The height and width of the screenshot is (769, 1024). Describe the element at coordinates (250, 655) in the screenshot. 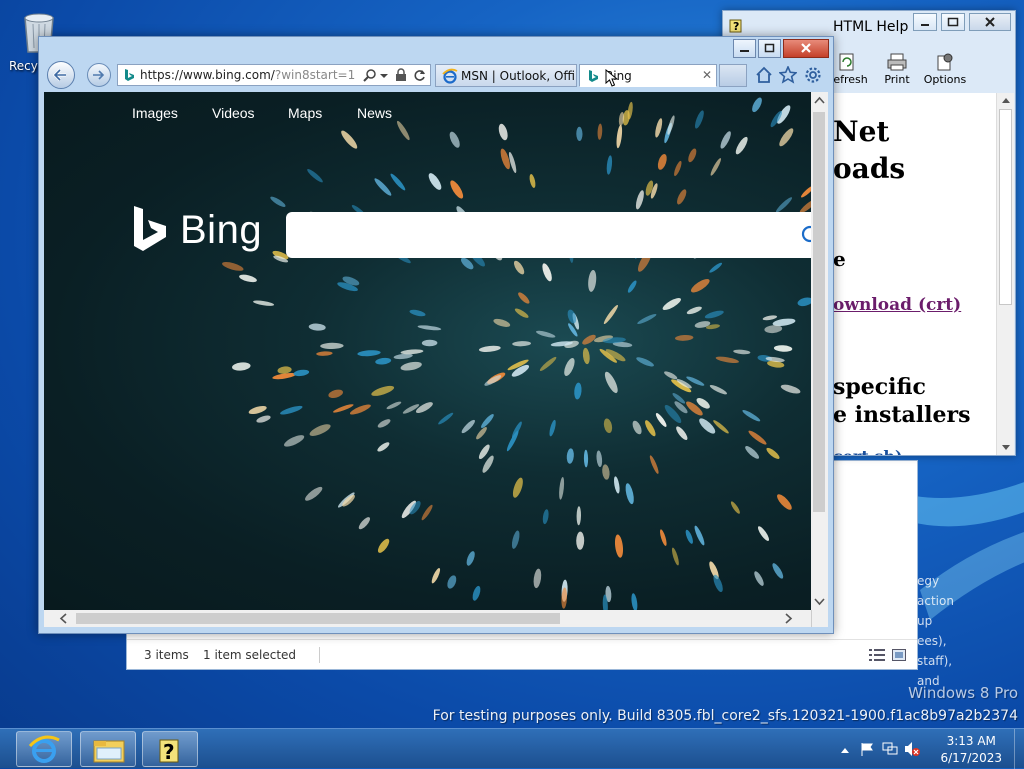

I see `selected-count: 1 item selected` at that location.